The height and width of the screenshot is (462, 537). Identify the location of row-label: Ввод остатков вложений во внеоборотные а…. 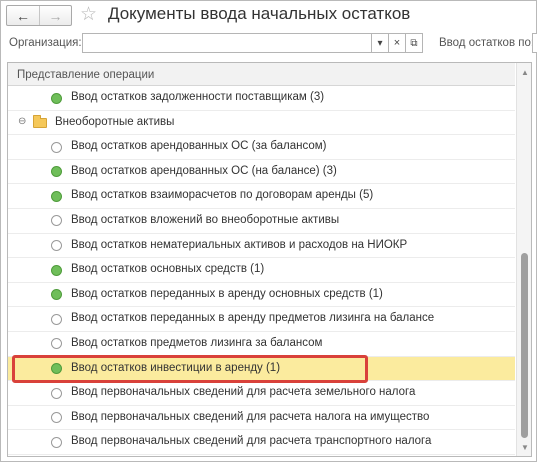
(205, 219).